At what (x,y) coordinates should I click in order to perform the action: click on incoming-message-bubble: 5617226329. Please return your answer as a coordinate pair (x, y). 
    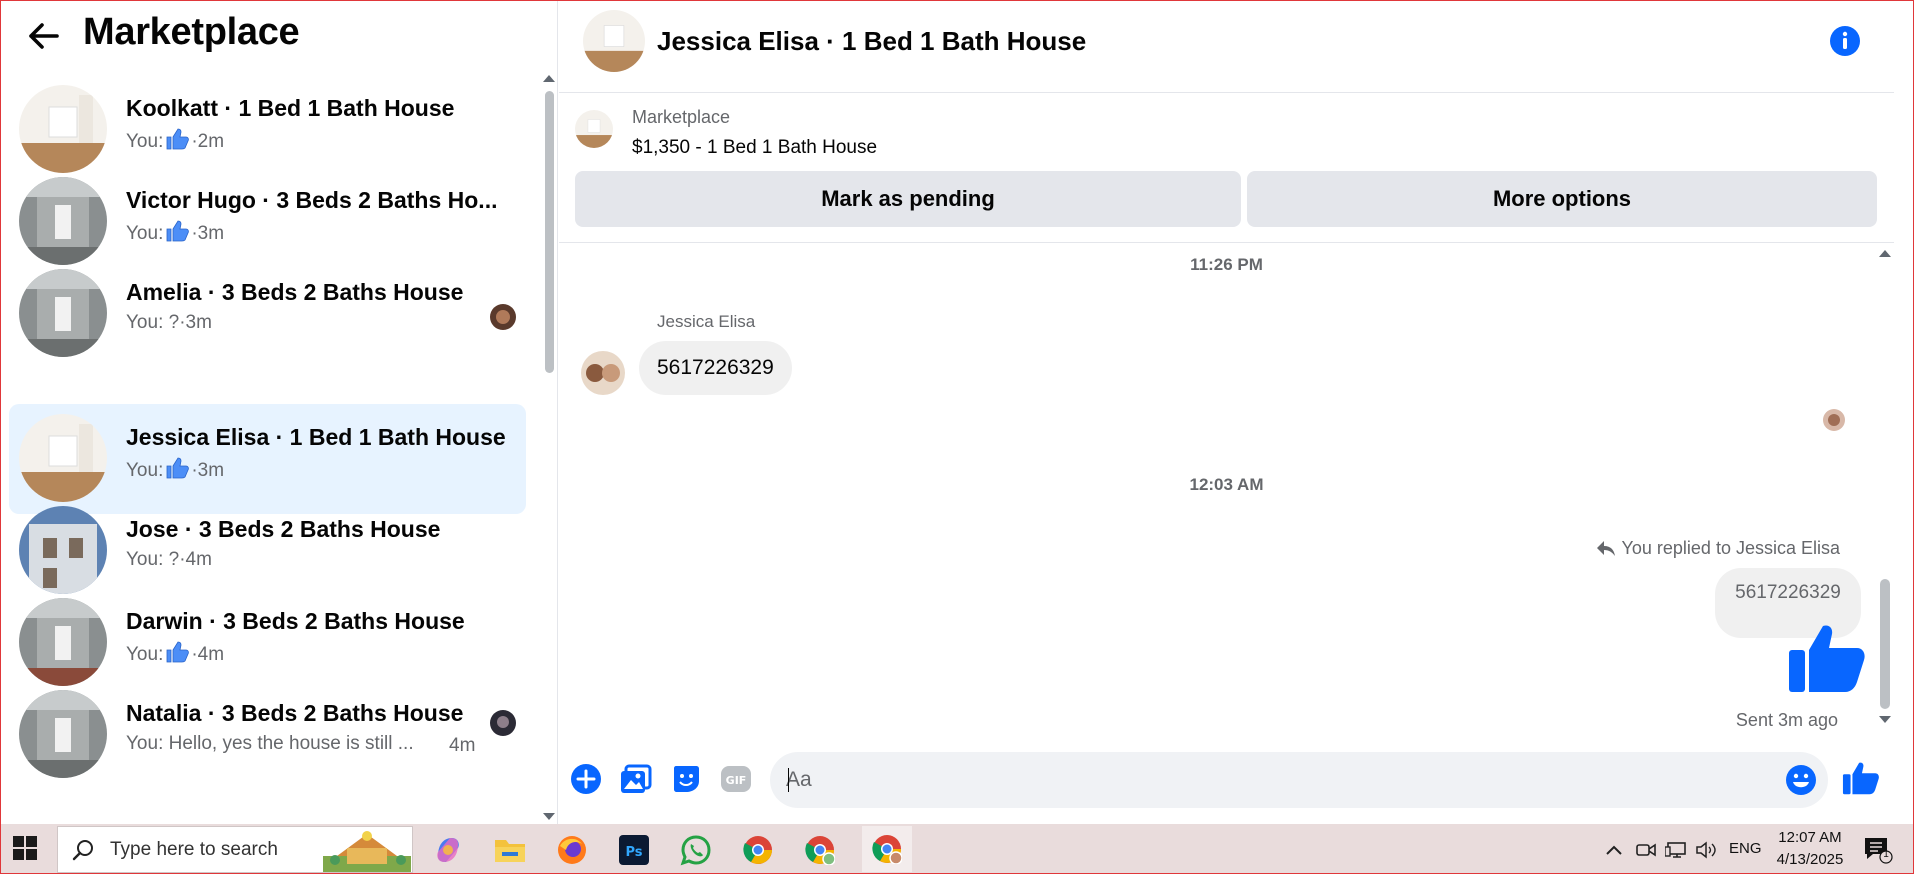
    Looking at the image, I should click on (715, 368).